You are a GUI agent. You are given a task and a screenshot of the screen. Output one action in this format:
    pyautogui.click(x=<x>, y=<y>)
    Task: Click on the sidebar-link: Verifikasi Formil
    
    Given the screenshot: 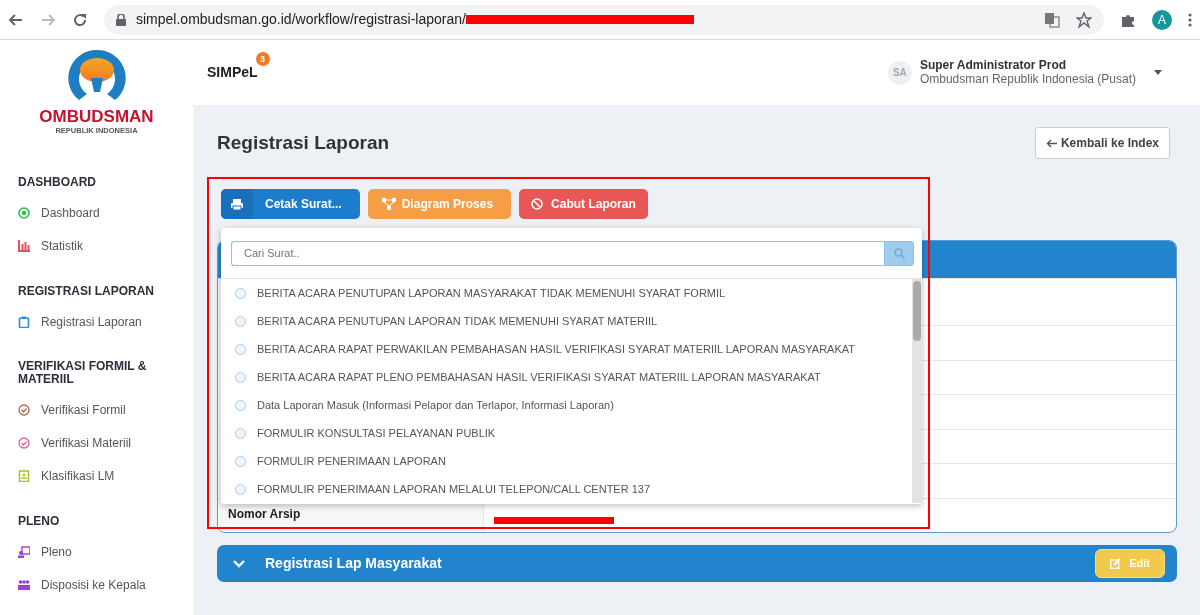 What is the action you would take?
    pyautogui.click(x=83, y=410)
    